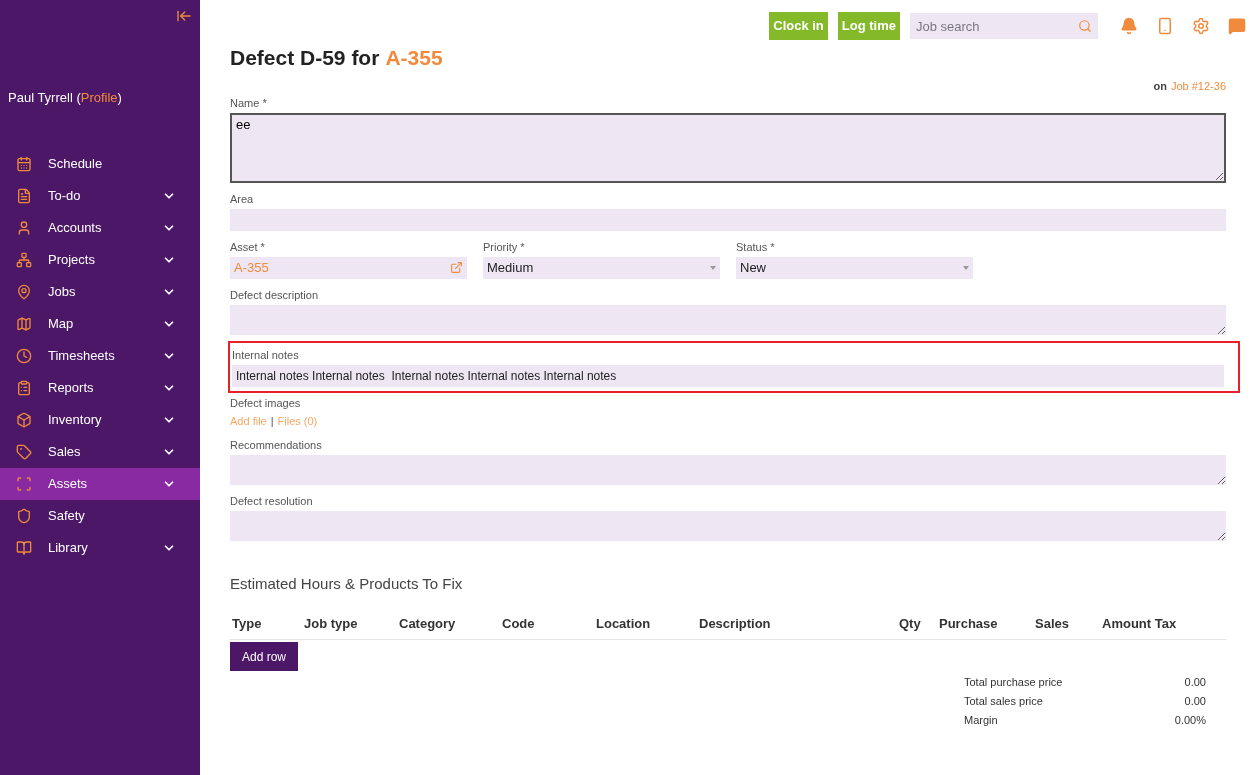 The width and height of the screenshot is (1260, 775). Describe the element at coordinates (24, 227) in the screenshot. I see `person-icon` at that location.